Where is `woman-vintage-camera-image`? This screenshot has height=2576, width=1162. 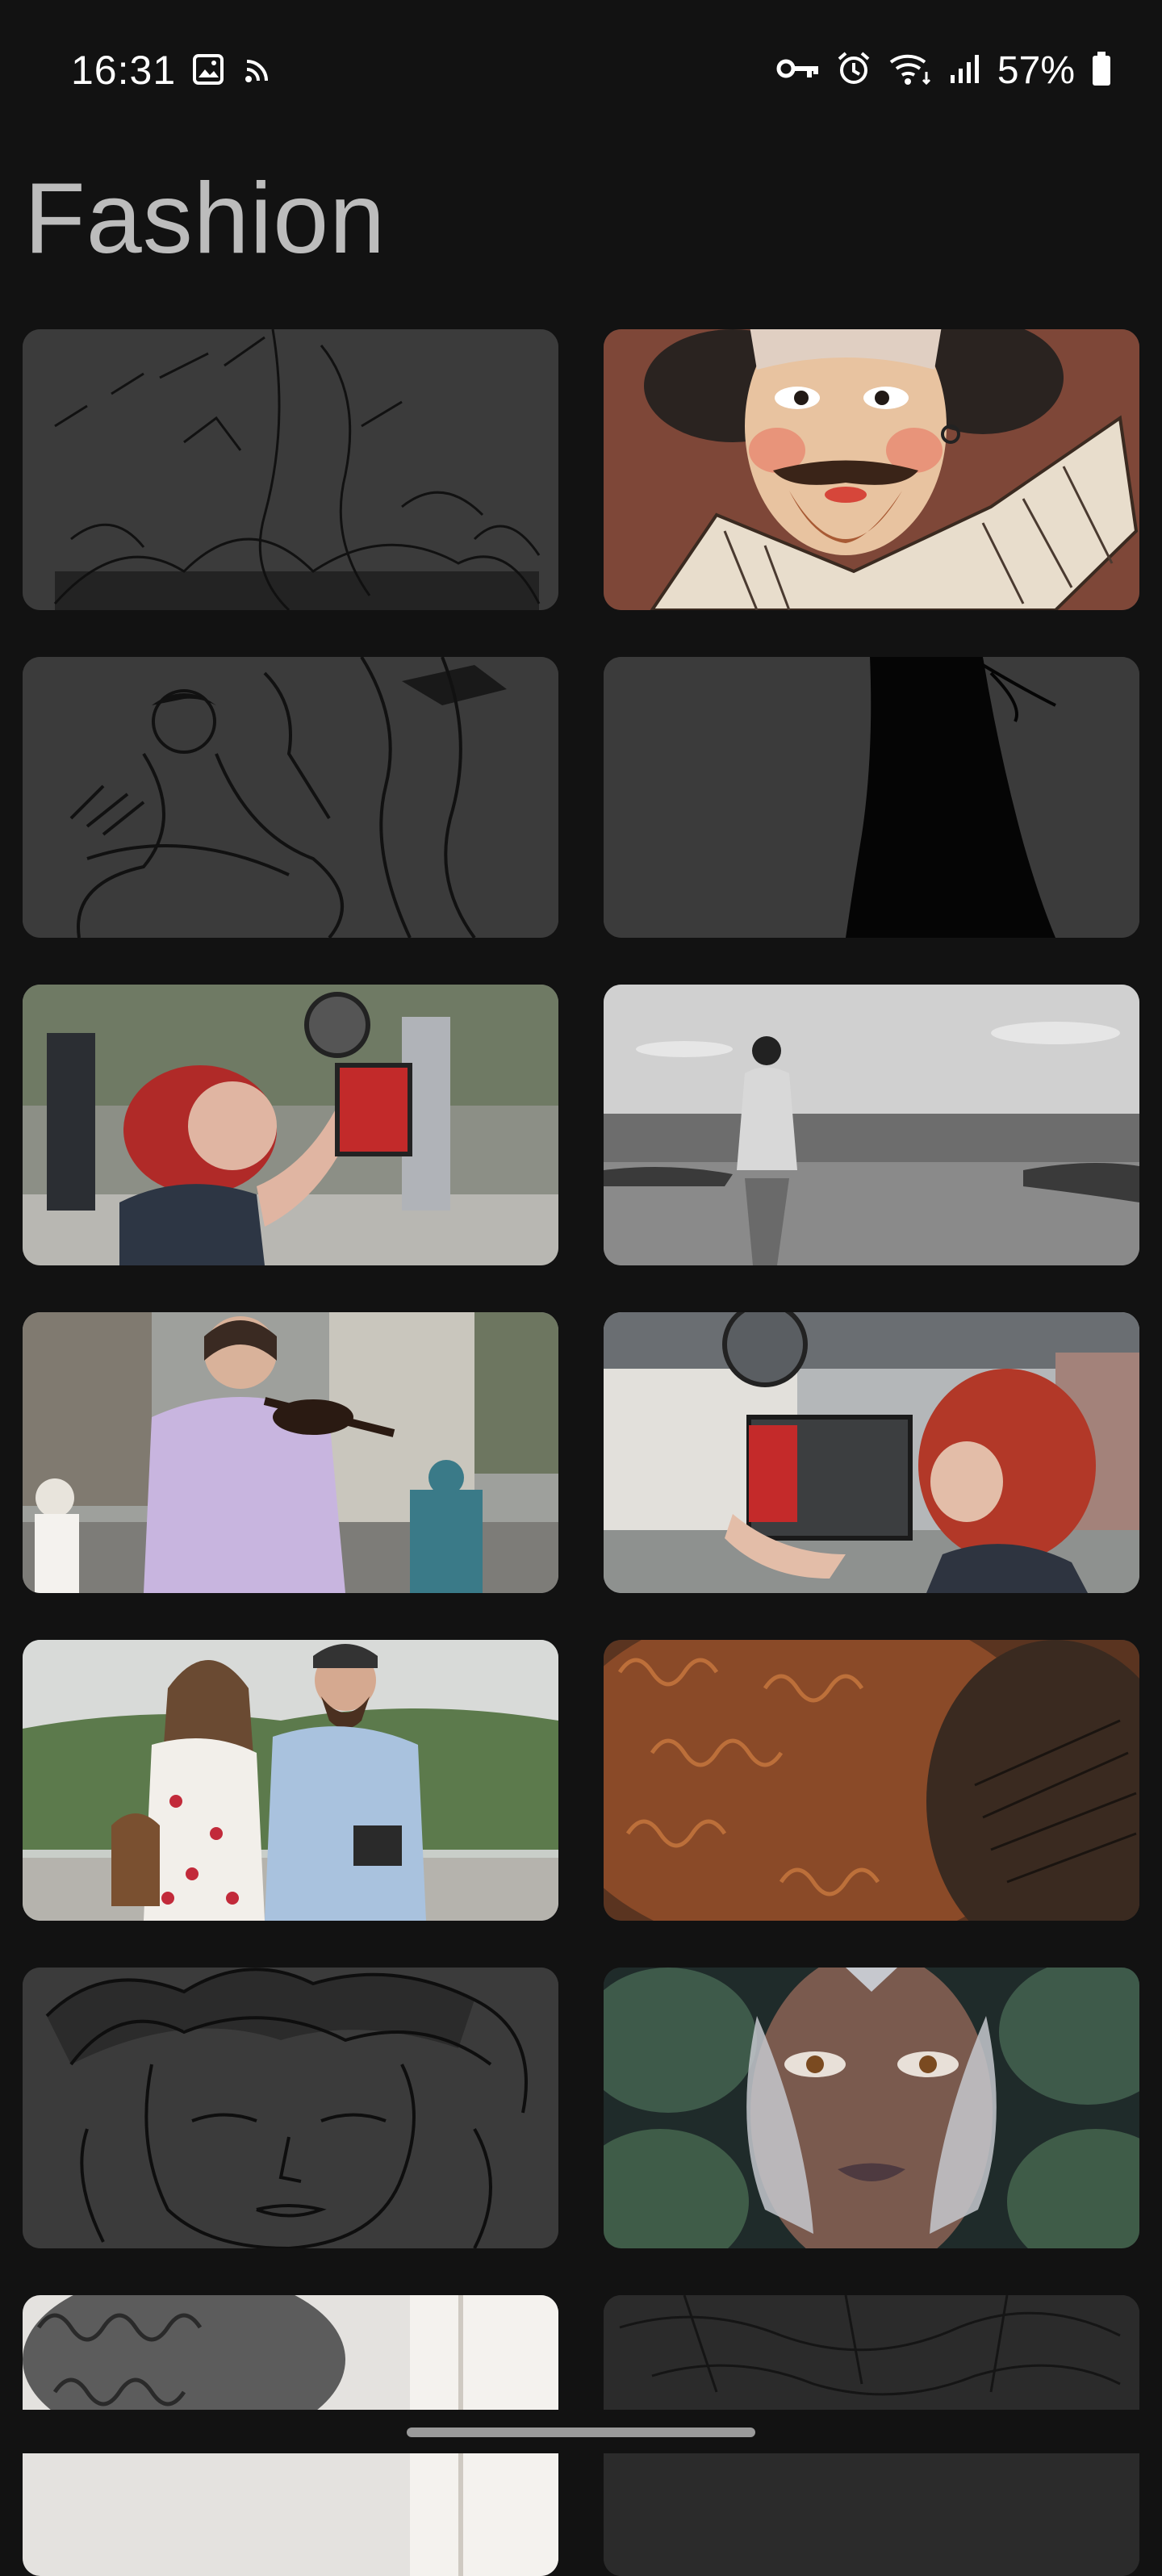 woman-vintage-camera-image is located at coordinates (871, 1452).